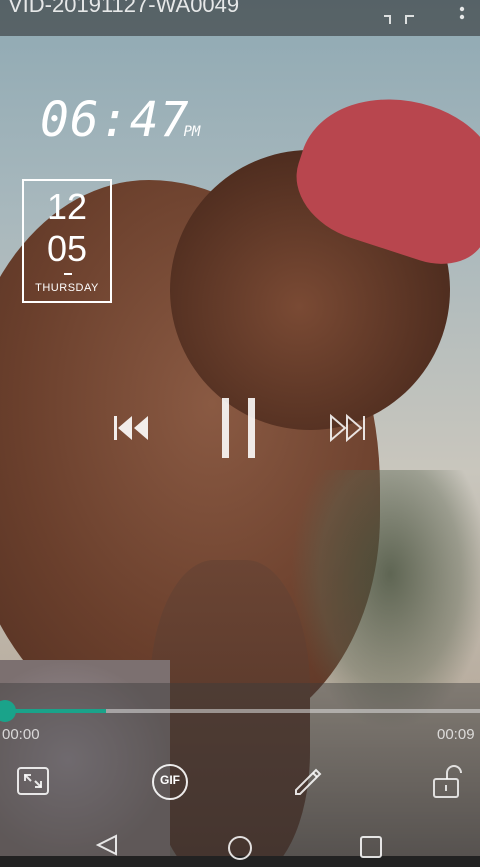 The height and width of the screenshot is (867, 480). Describe the element at coordinates (67, 248) in the screenshot. I see `date-line-2: 05` at that location.